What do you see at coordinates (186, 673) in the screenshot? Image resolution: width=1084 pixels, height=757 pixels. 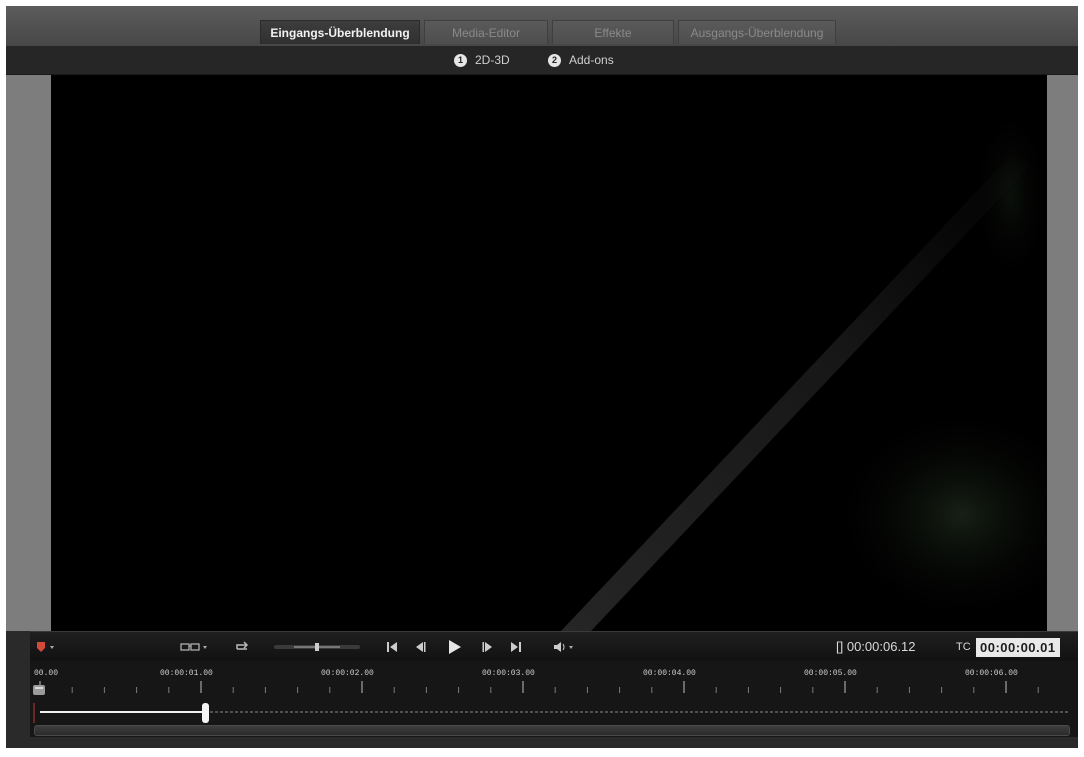 I see `ruler-label: 00:00:01.00` at bounding box center [186, 673].